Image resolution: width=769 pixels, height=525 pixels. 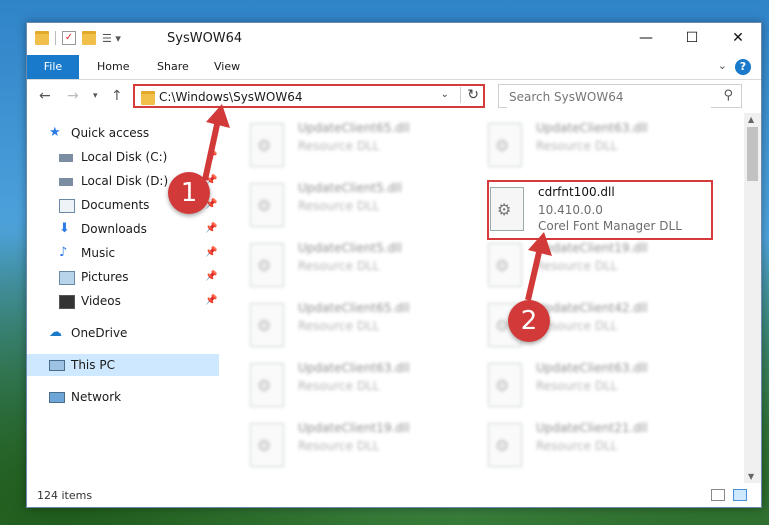 I want to click on arrow-1-head, so click(x=218, y=116).